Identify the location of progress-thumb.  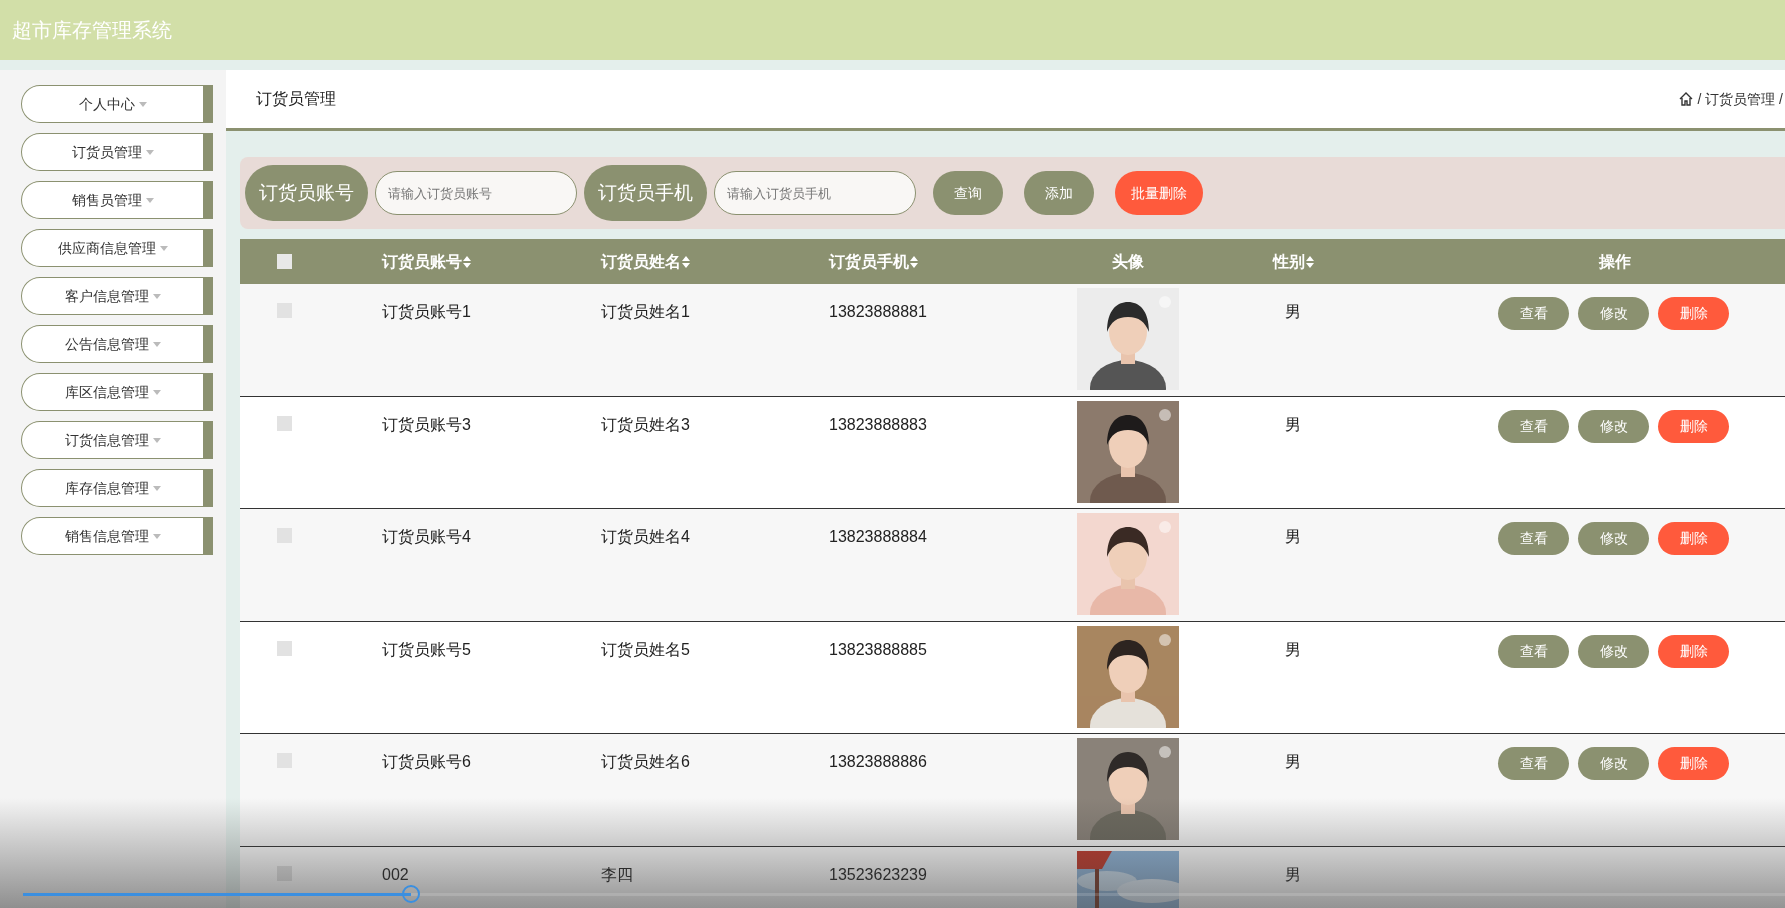
(410, 894).